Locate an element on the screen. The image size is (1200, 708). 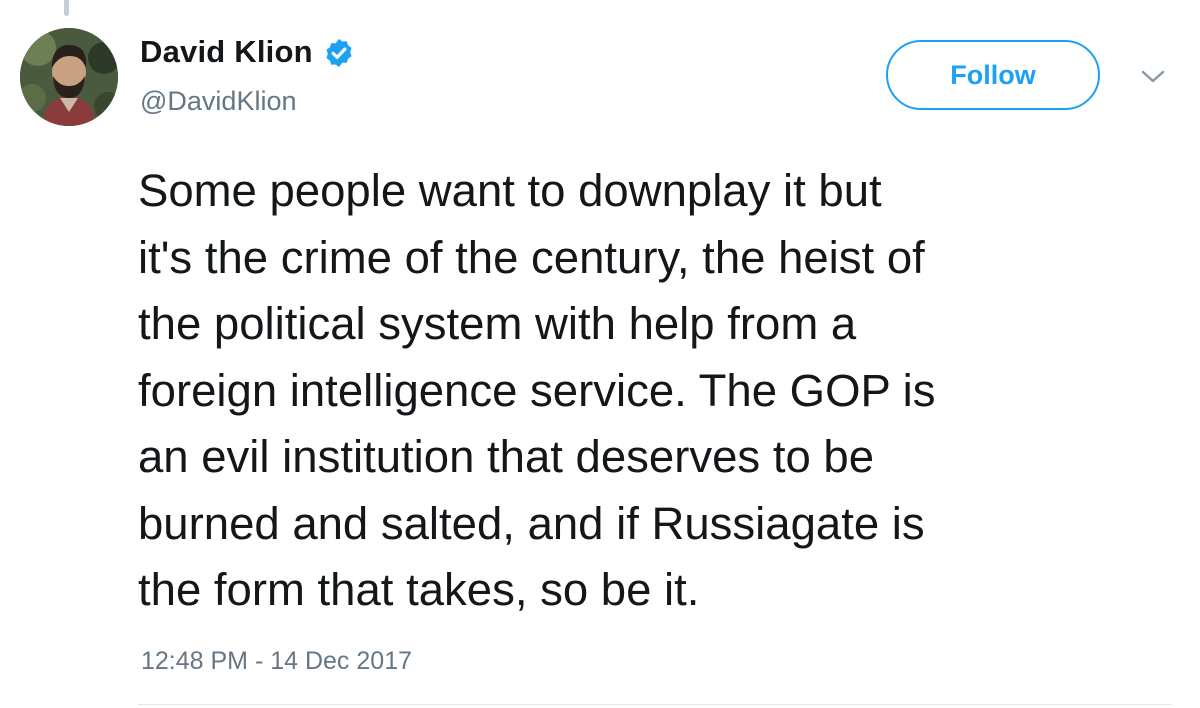
avatar is located at coordinates (69, 77).